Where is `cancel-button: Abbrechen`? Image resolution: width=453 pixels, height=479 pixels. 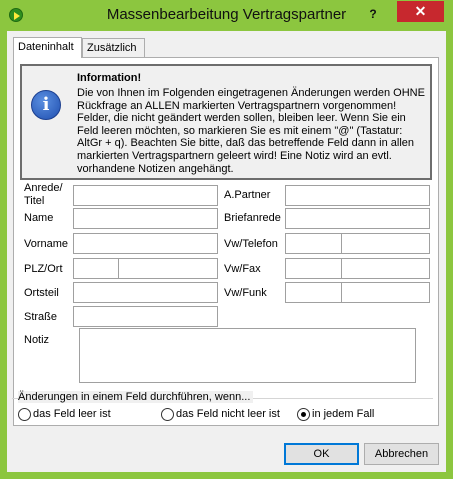 cancel-button: Abbrechen is located at coordinates (401, 454).